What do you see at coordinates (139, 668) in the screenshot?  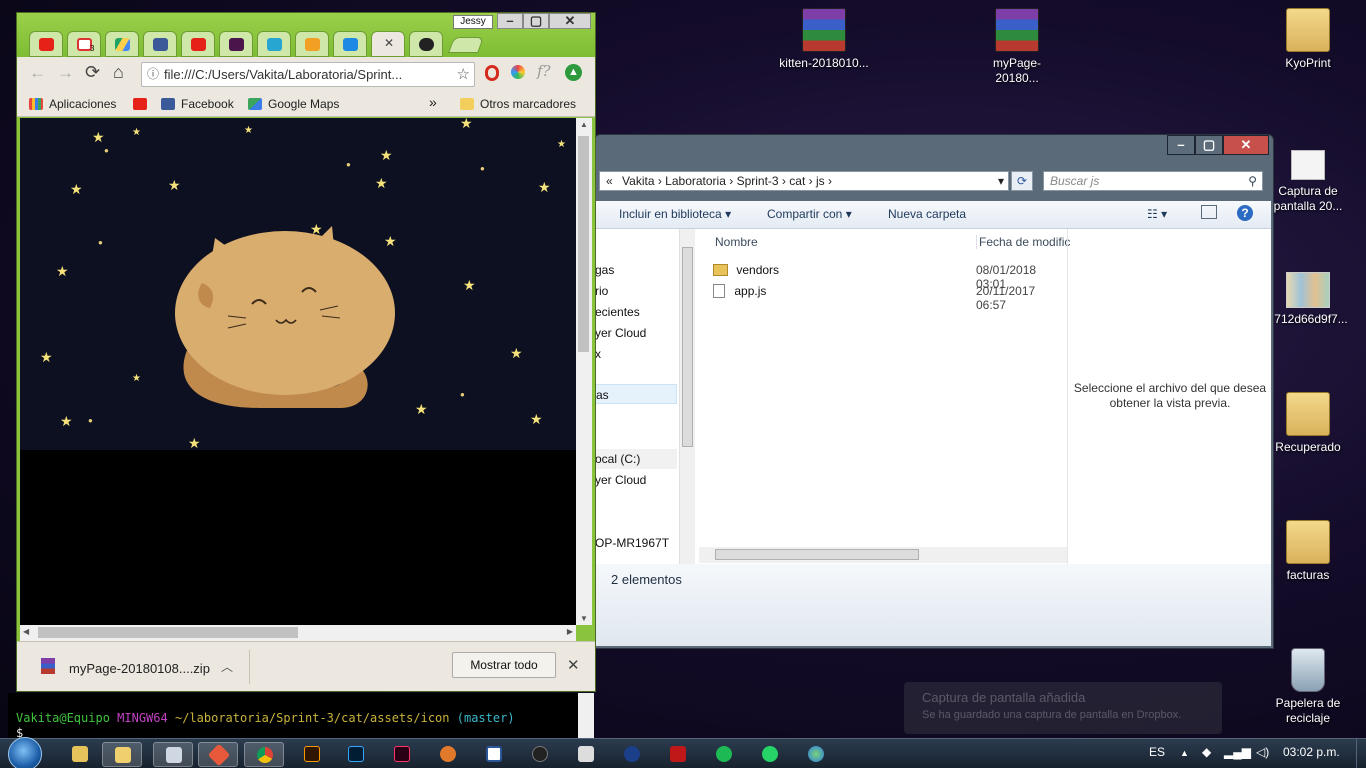 I see `download-item: myPage-20180108....zip` at bounding box center [139, 668].